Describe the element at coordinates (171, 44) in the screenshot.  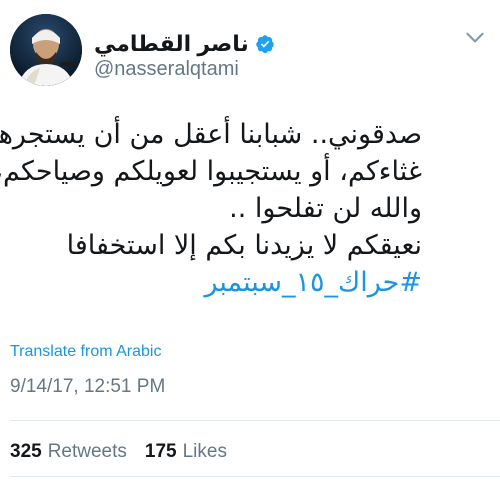
I see `author-display-name: ناصر القطامي` at that location.